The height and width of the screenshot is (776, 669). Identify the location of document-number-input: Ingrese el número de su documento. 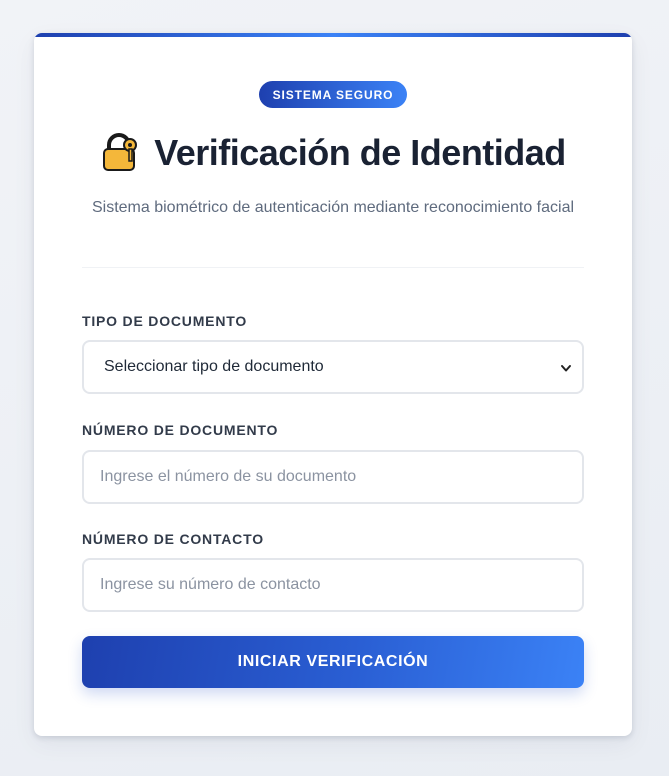
(333, 477).